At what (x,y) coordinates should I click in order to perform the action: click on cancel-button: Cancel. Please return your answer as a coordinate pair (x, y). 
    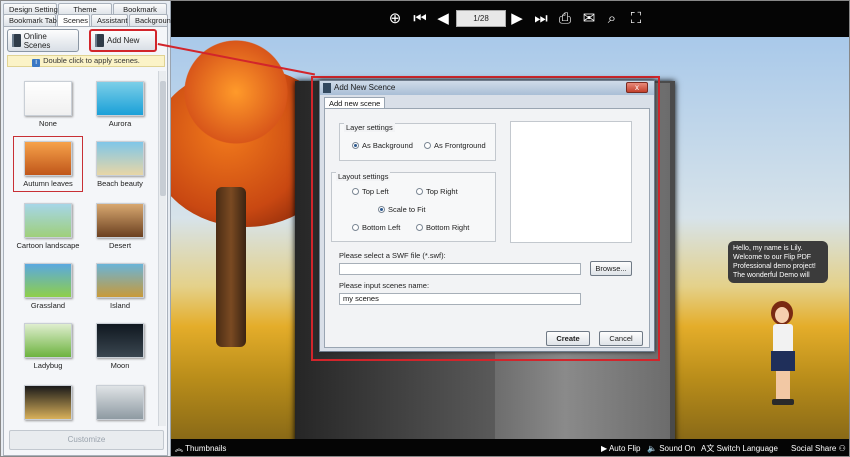
    Looking at the image, I should click on (621, 338).